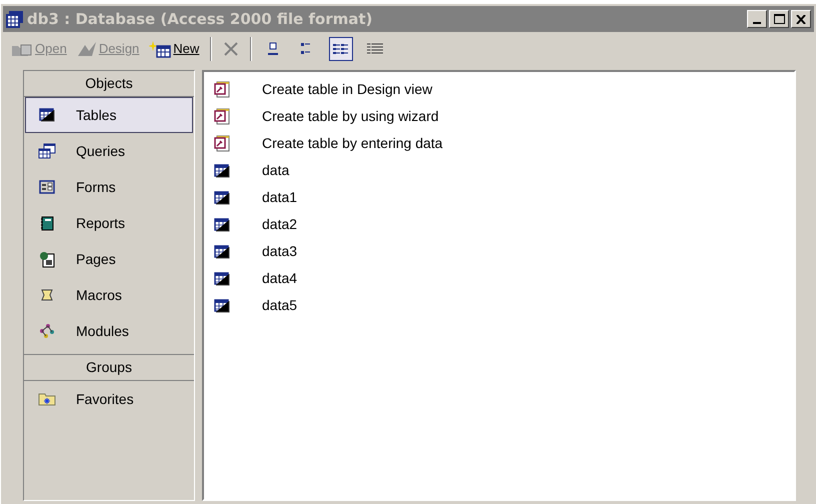 This screenshot has height=504, width=816. Describe the element at coordinates (160, 49) in the screenshot. I see `new-table-icon` at that location.